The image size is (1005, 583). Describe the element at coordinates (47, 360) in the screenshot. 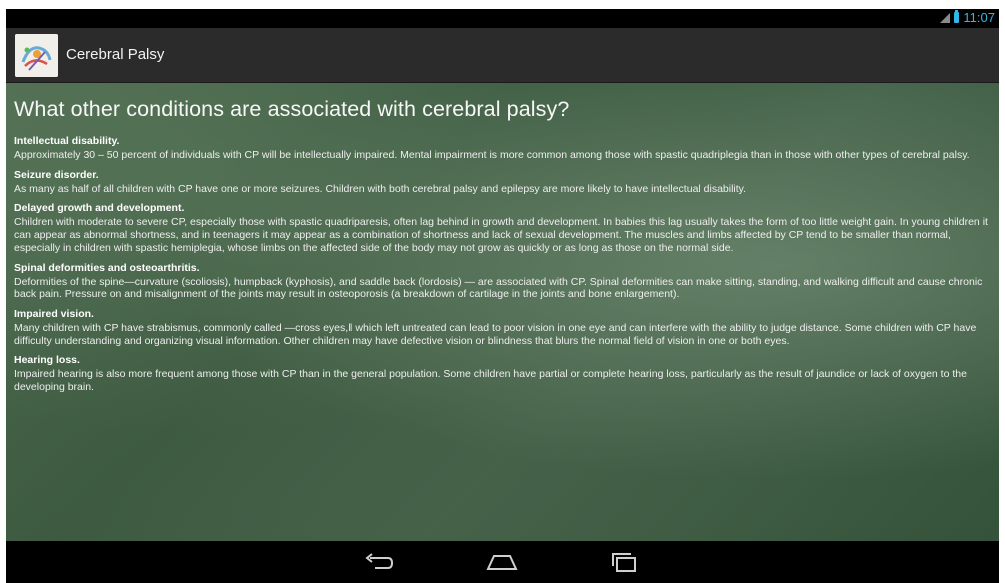

I see `section-title: Hearing loss.` at that location.